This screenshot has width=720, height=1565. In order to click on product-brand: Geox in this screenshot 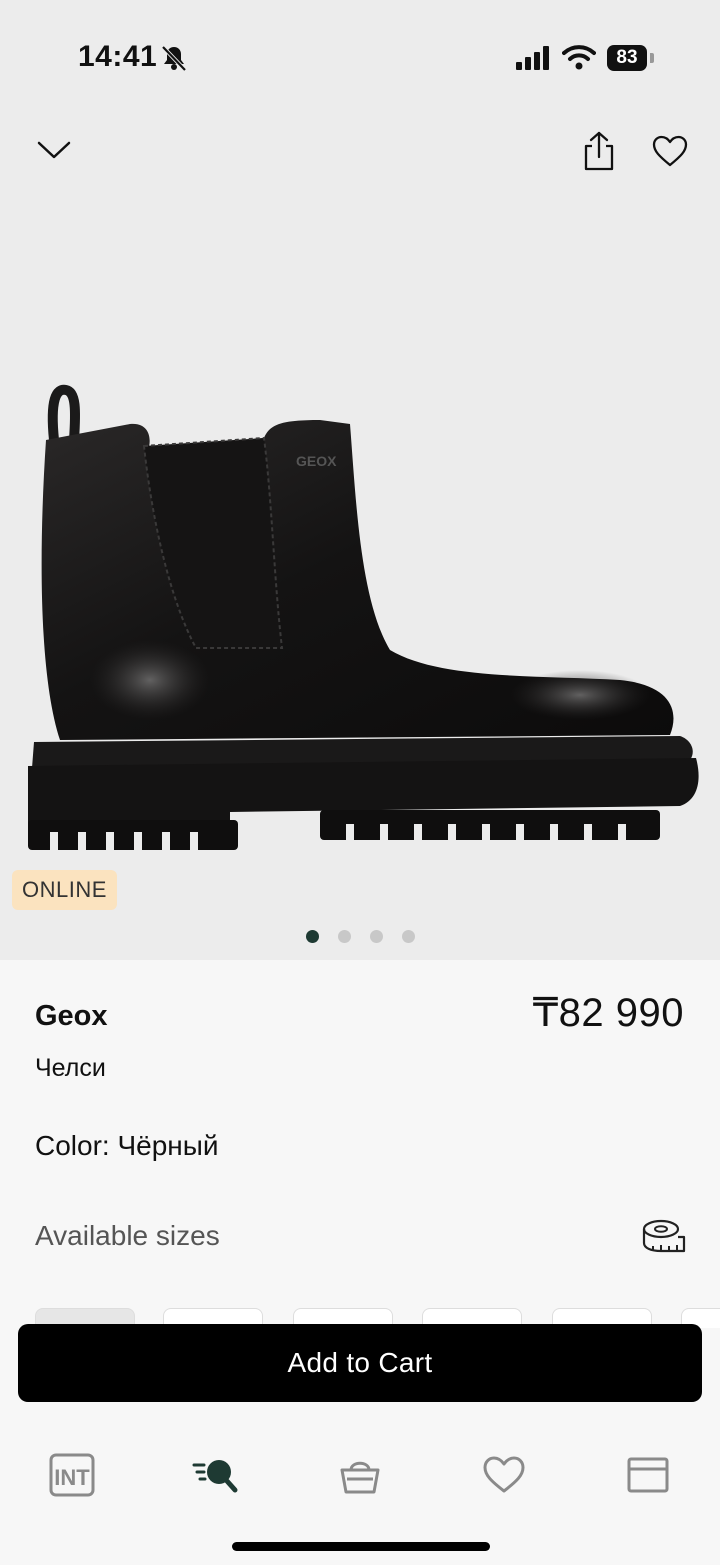, I will do `click(71, 1016)`.